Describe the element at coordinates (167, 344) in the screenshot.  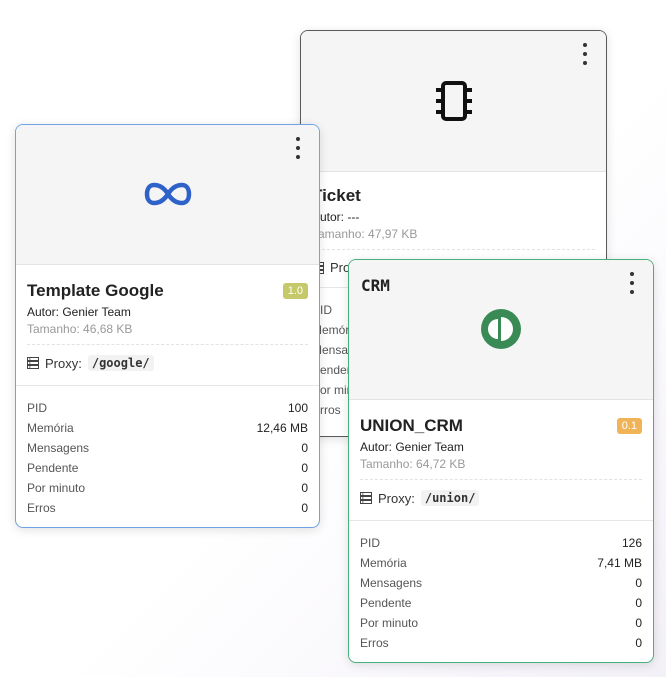
I see `template-divider` at that location.